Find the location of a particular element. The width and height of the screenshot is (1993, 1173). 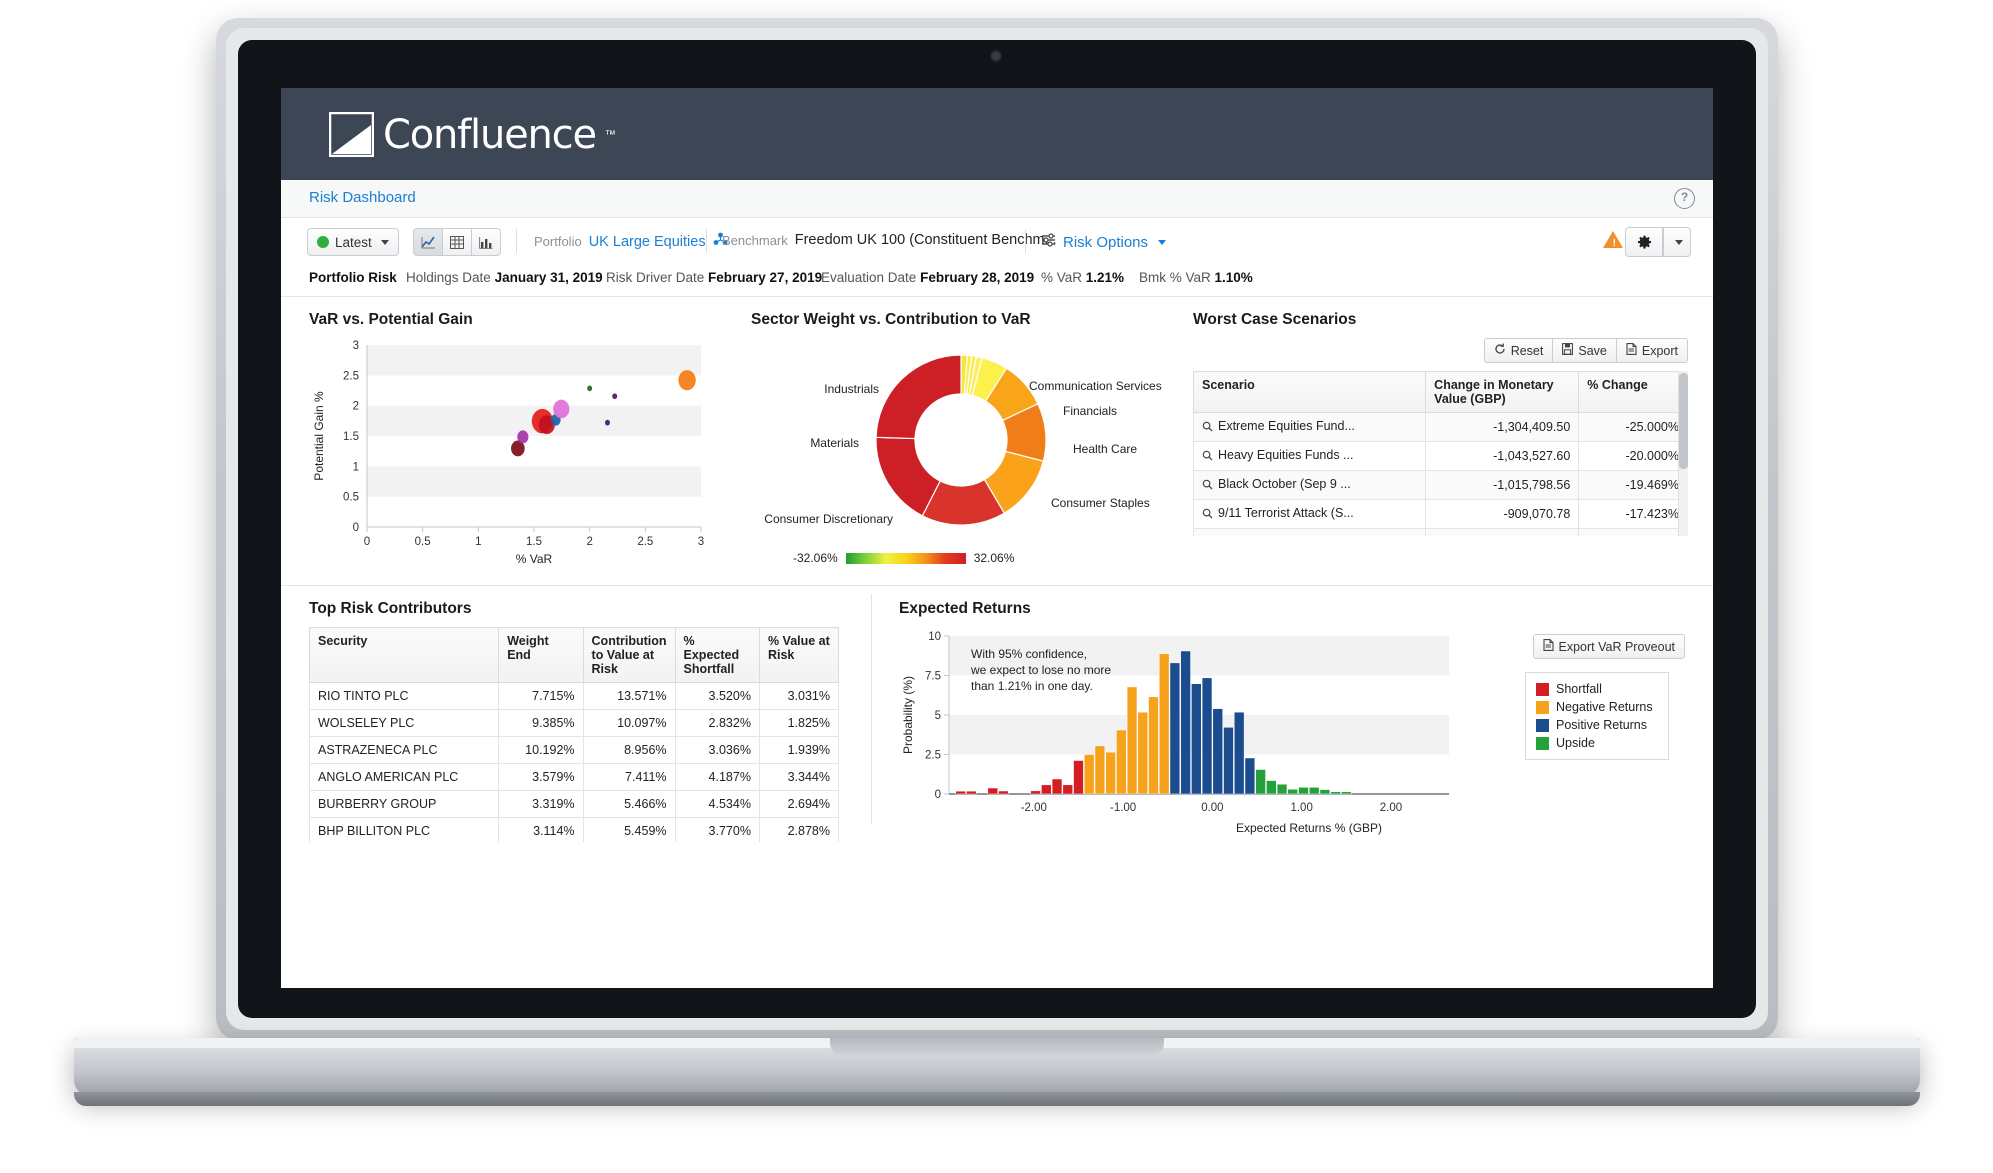

table-row: RIO TINTO PLC 7.715% 13.571% 3.520% 3.031% is located at coordinates (574, 696).